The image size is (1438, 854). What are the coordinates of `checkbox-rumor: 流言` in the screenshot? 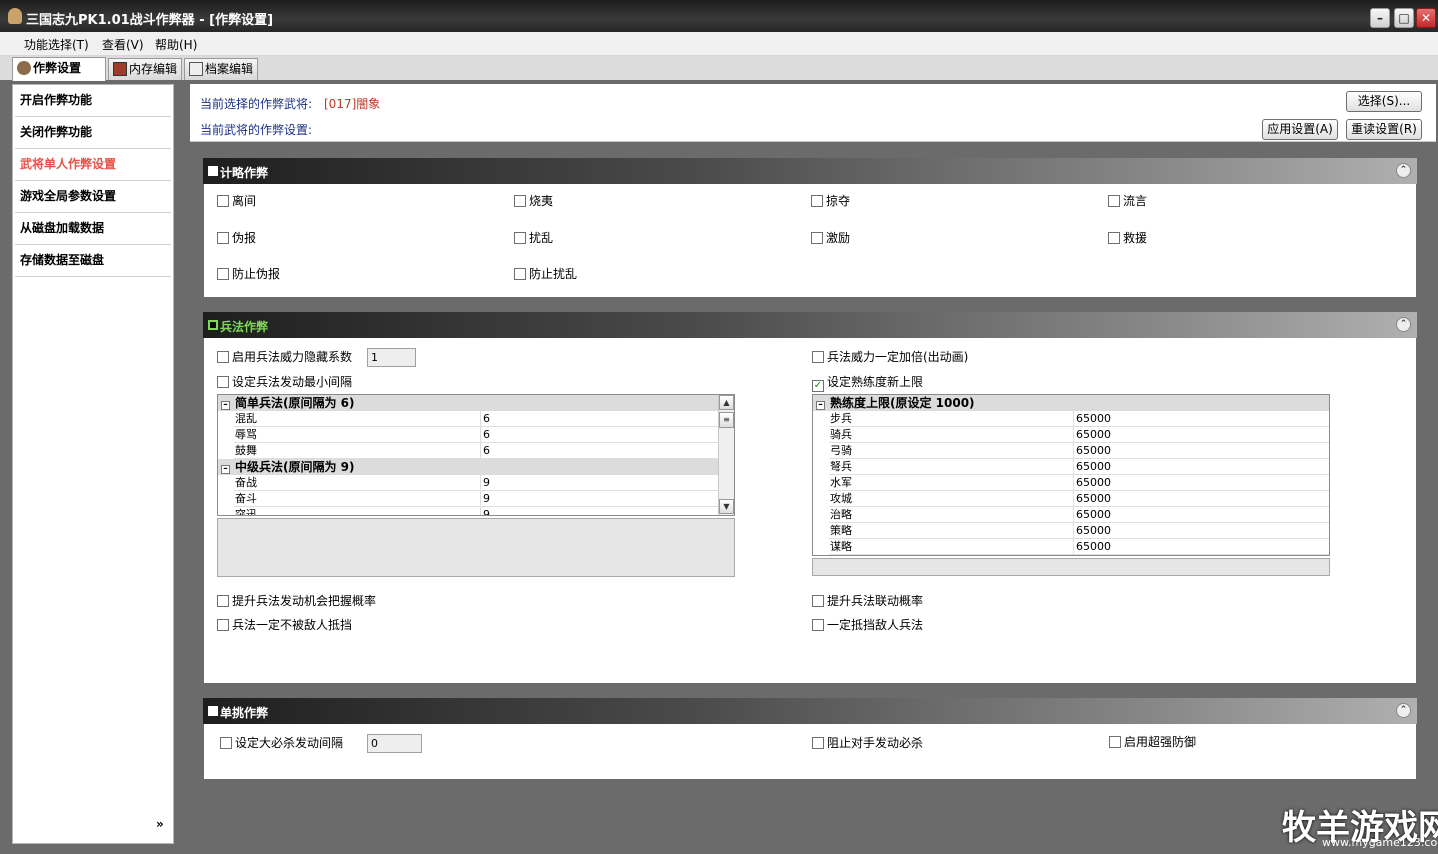 It's located at (1127, 201).